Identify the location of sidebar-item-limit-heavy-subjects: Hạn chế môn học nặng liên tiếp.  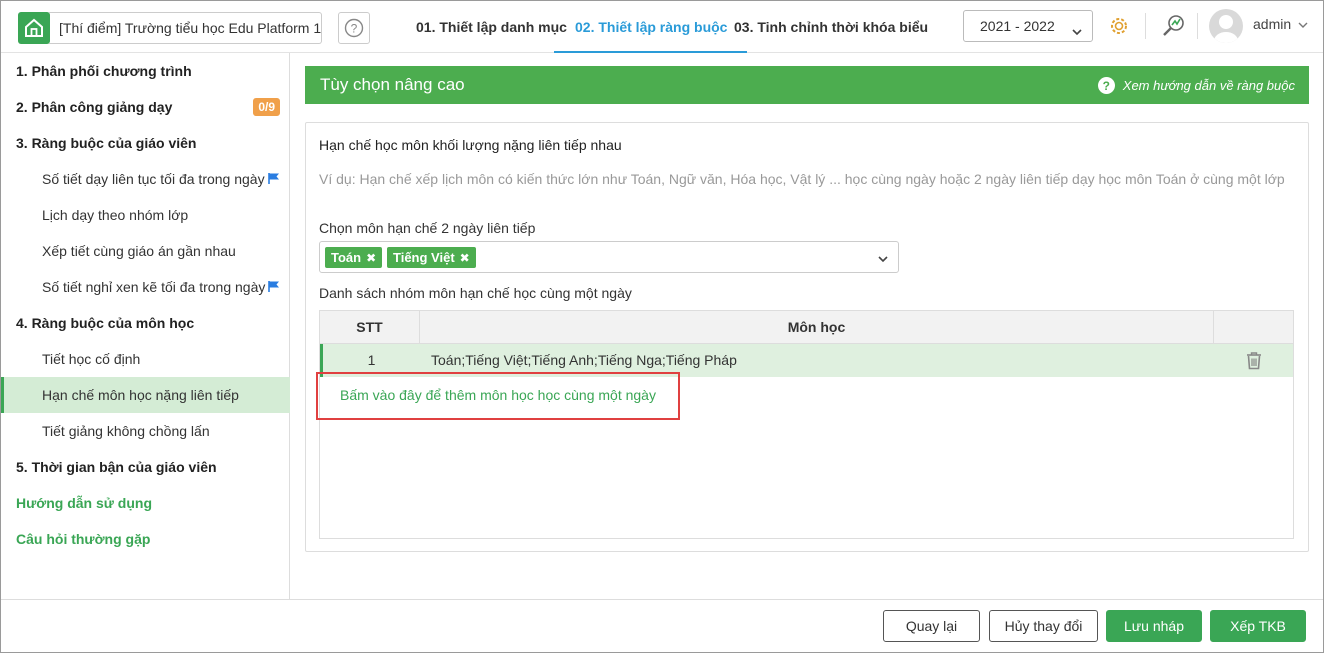
(145, 395).